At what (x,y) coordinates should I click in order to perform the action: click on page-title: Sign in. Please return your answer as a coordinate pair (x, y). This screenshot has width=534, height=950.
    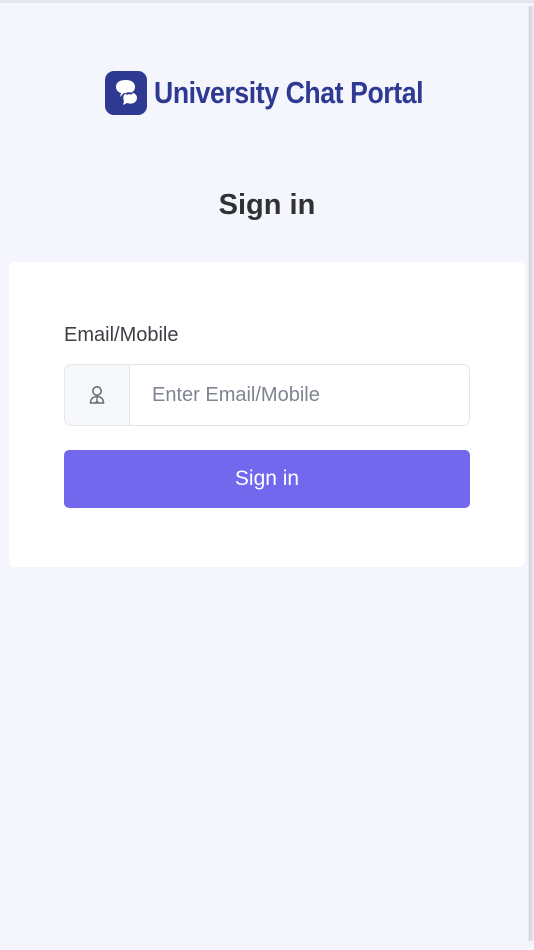
    Looking at the image, I should click on (267, 205).